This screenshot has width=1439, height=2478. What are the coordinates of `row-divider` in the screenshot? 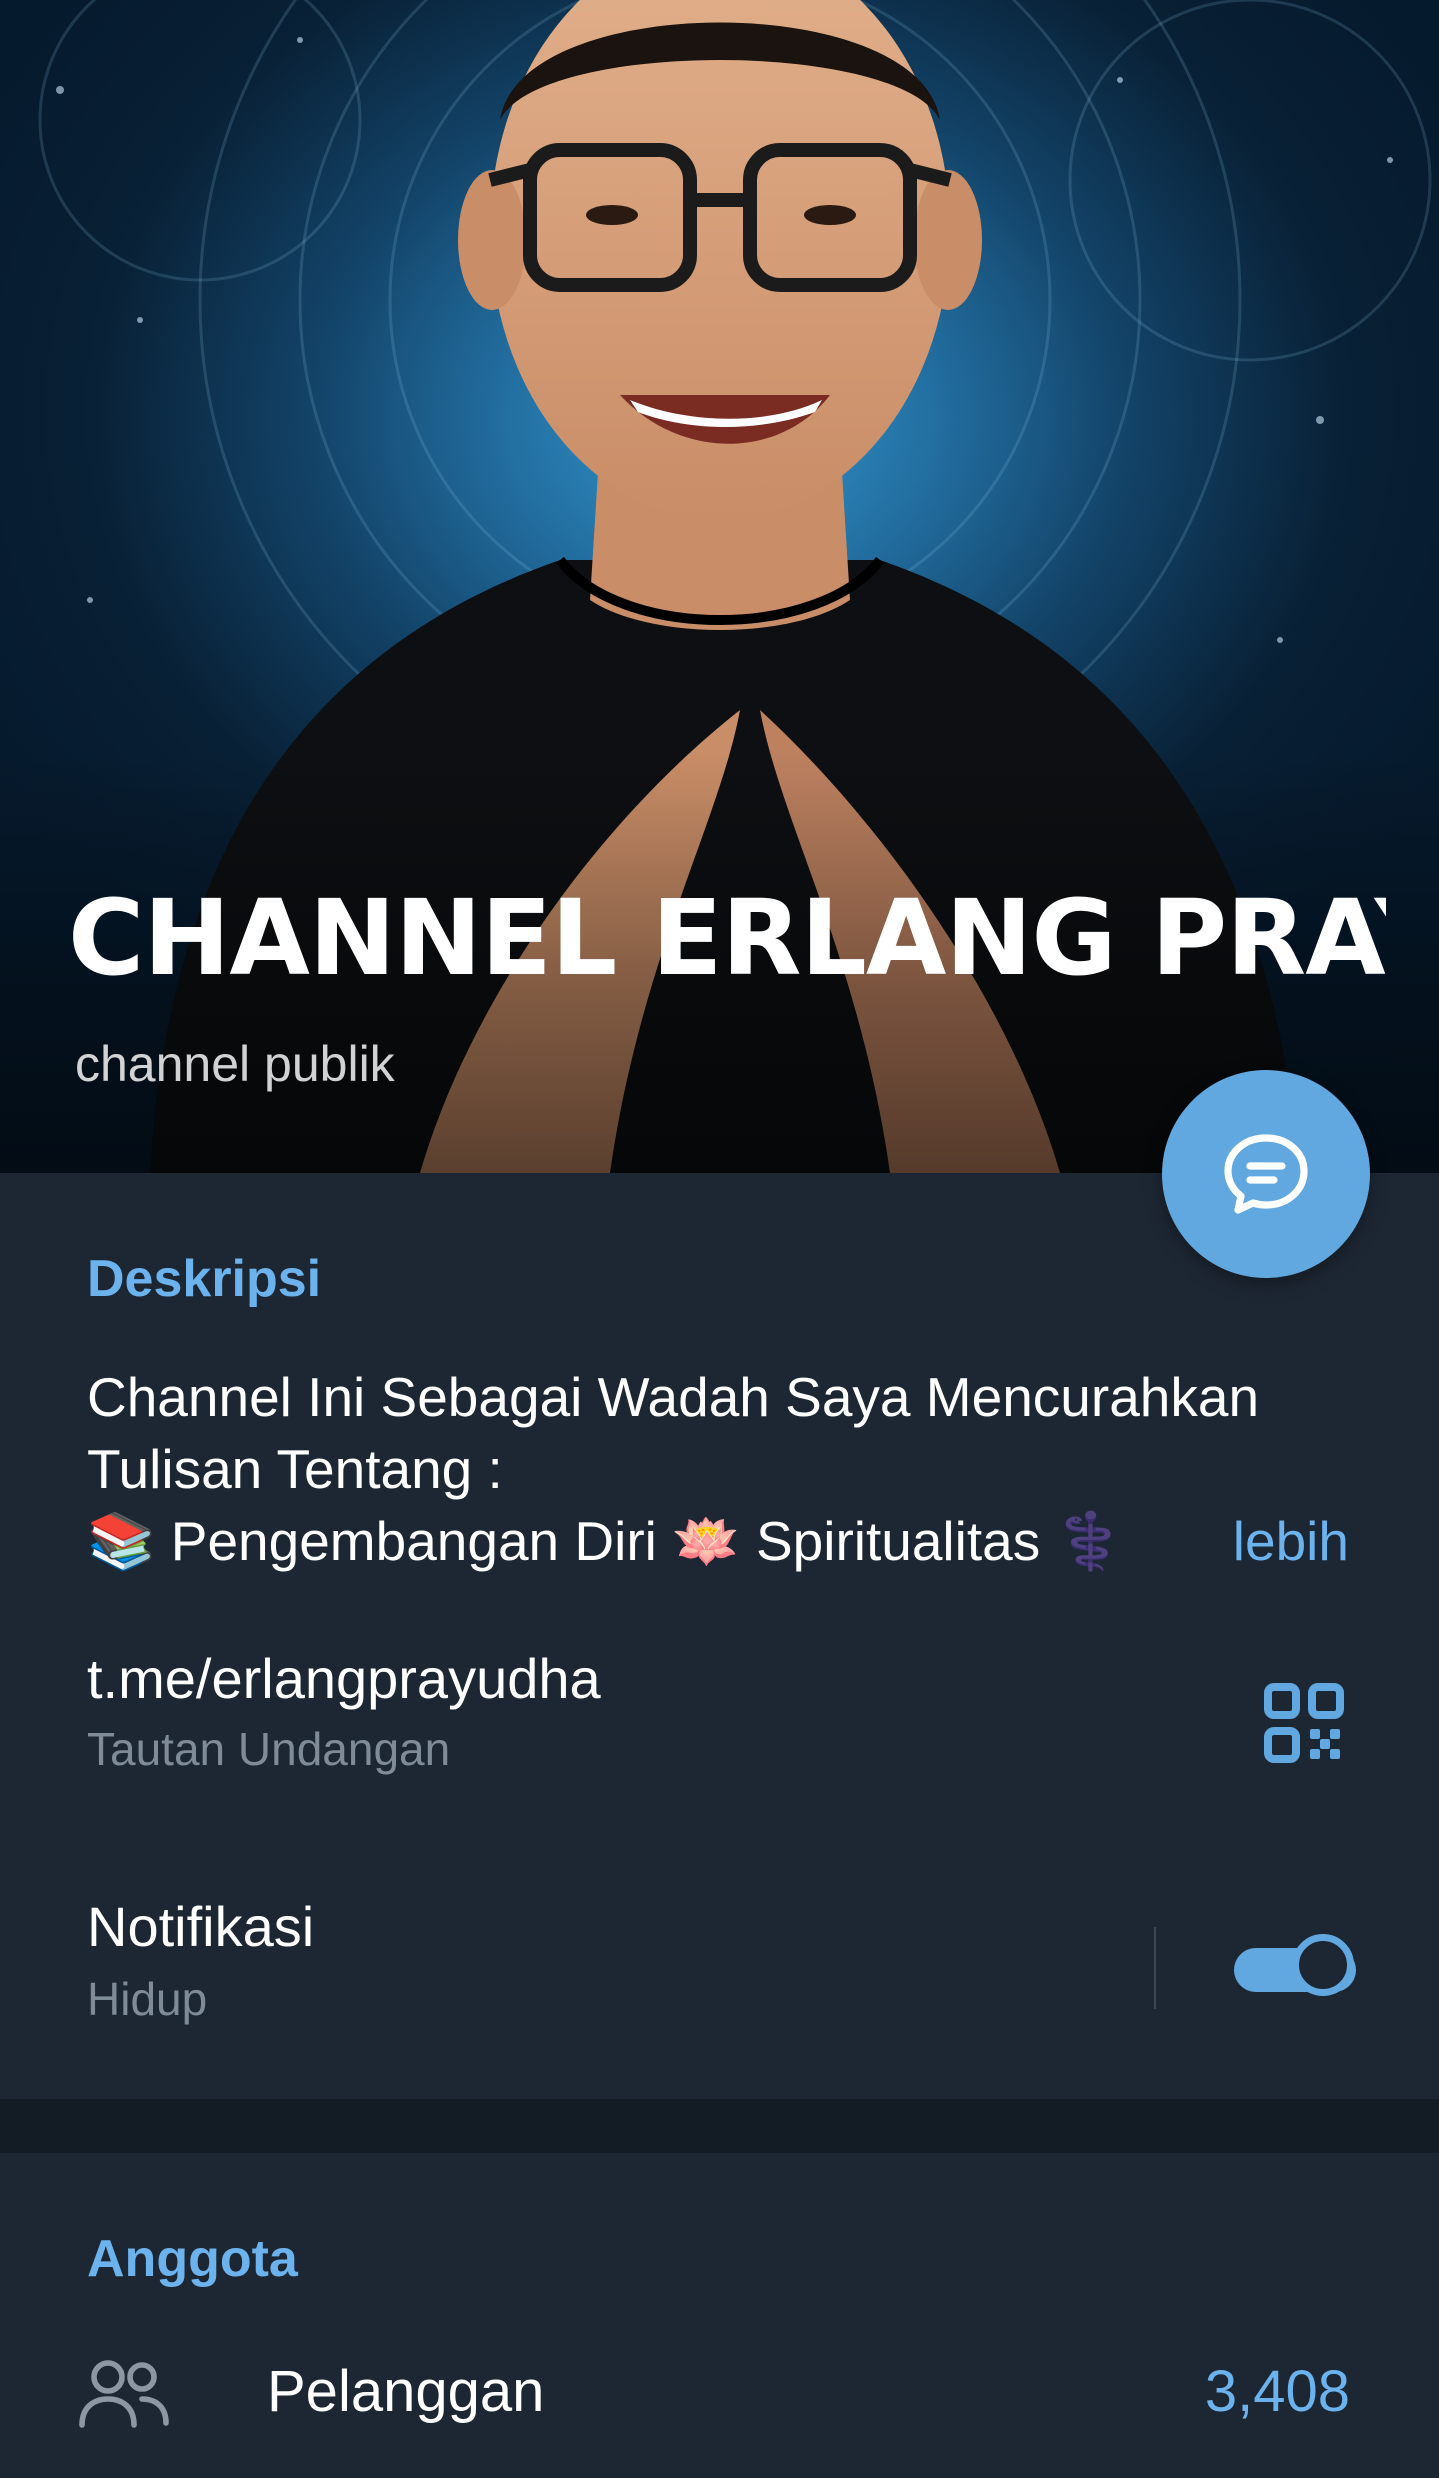 It's located at (1155, 1968).